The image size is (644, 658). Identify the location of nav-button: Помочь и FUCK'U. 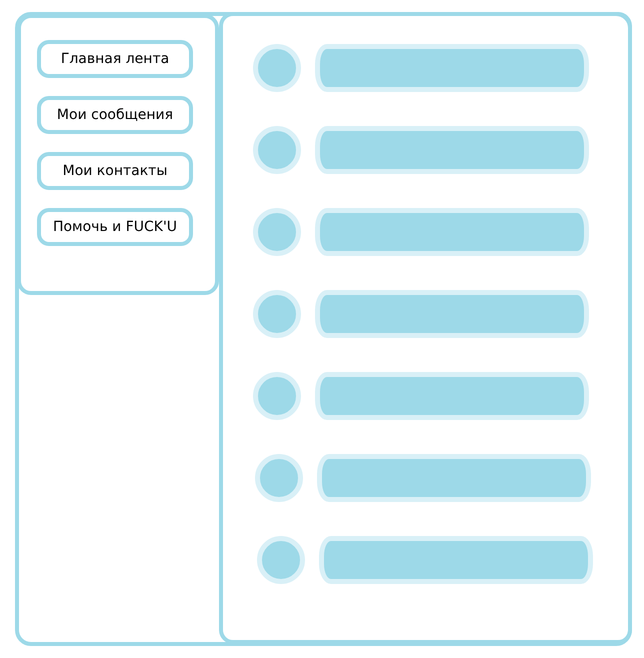
(115, 227).